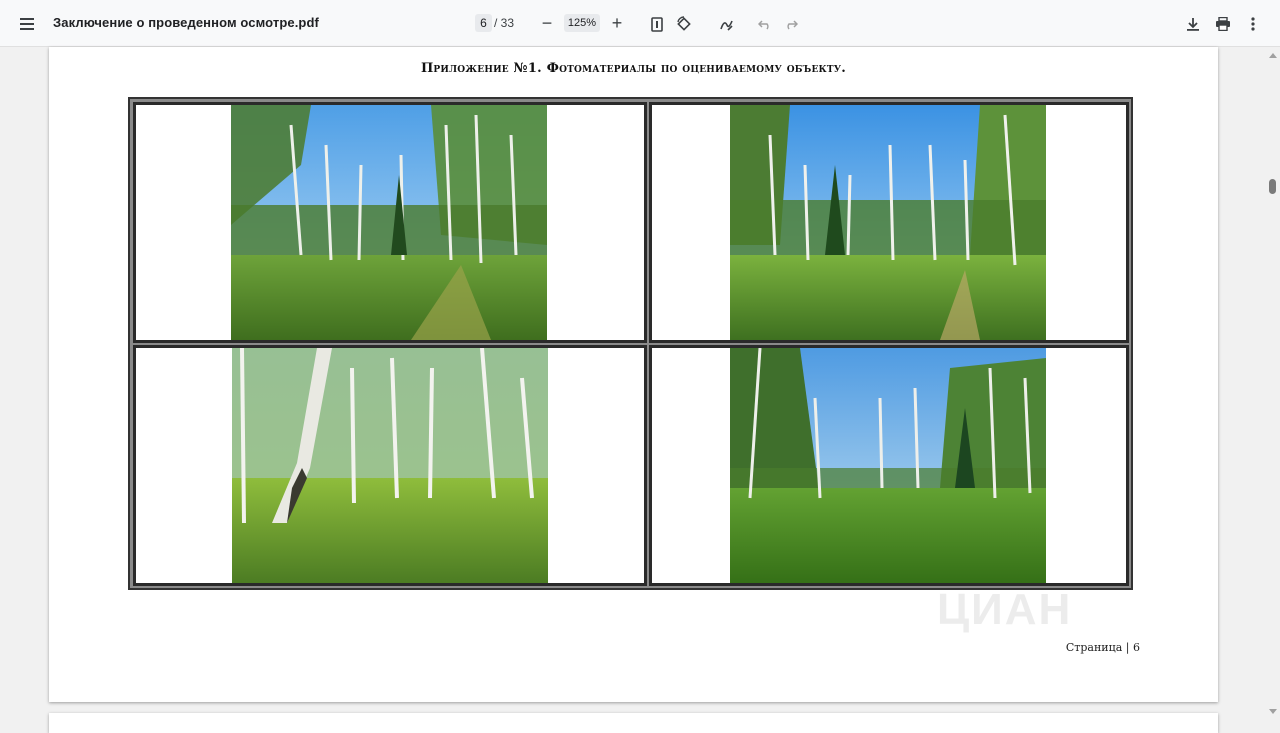 This screenshot has height=733, width=1280. Describe the element at coordinates (726, 24) in the screenshot. I see `annotate-pen-icon` at that location.